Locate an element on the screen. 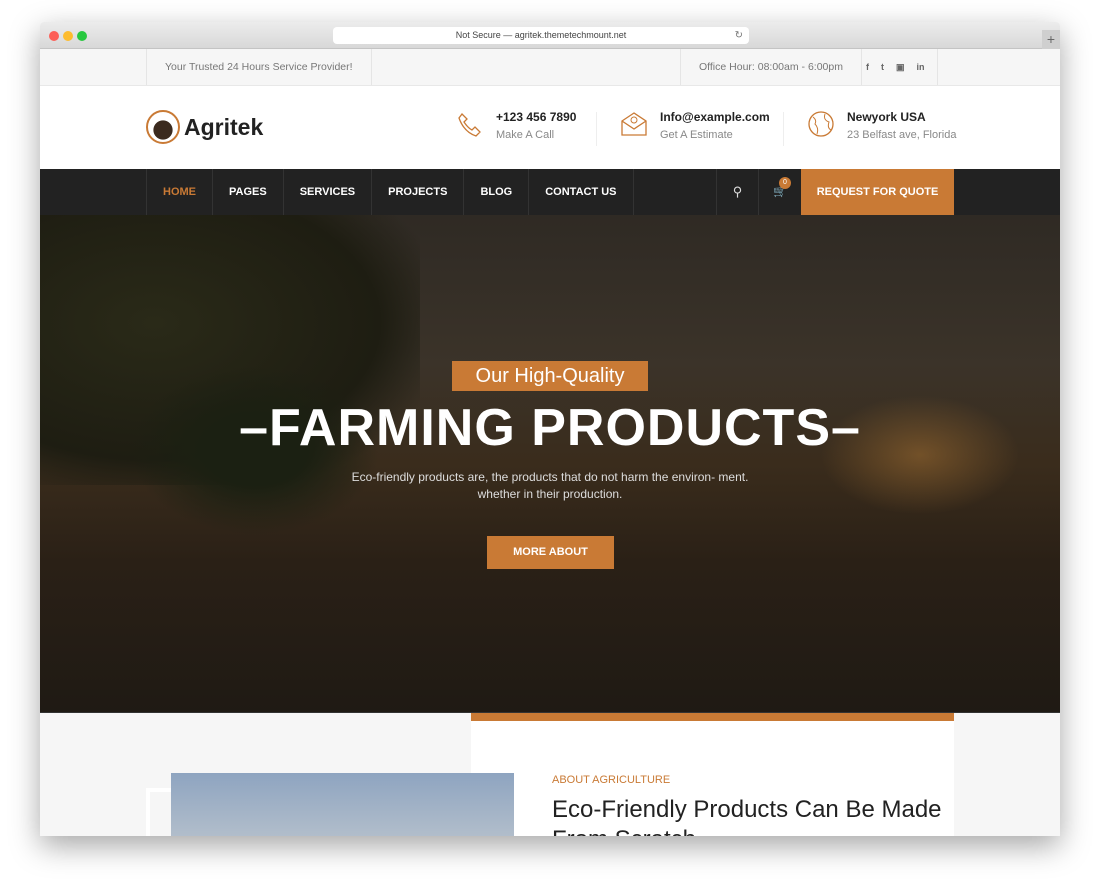 Image resolution: width=1100 pixels, height=894 pixels. twitter-icon: t is located at coordinates (882, 67).